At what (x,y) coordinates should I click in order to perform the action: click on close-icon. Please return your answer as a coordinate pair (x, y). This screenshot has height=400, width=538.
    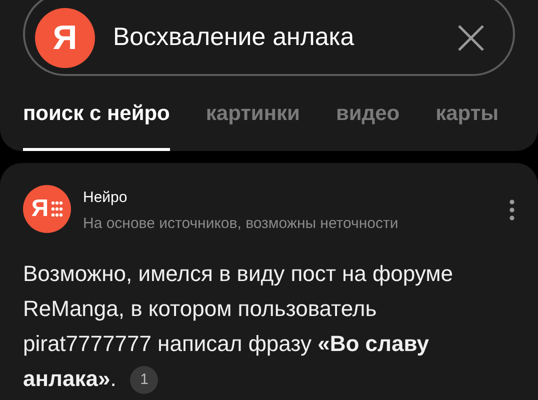
    Looking at the image, I should click on (471, 38).